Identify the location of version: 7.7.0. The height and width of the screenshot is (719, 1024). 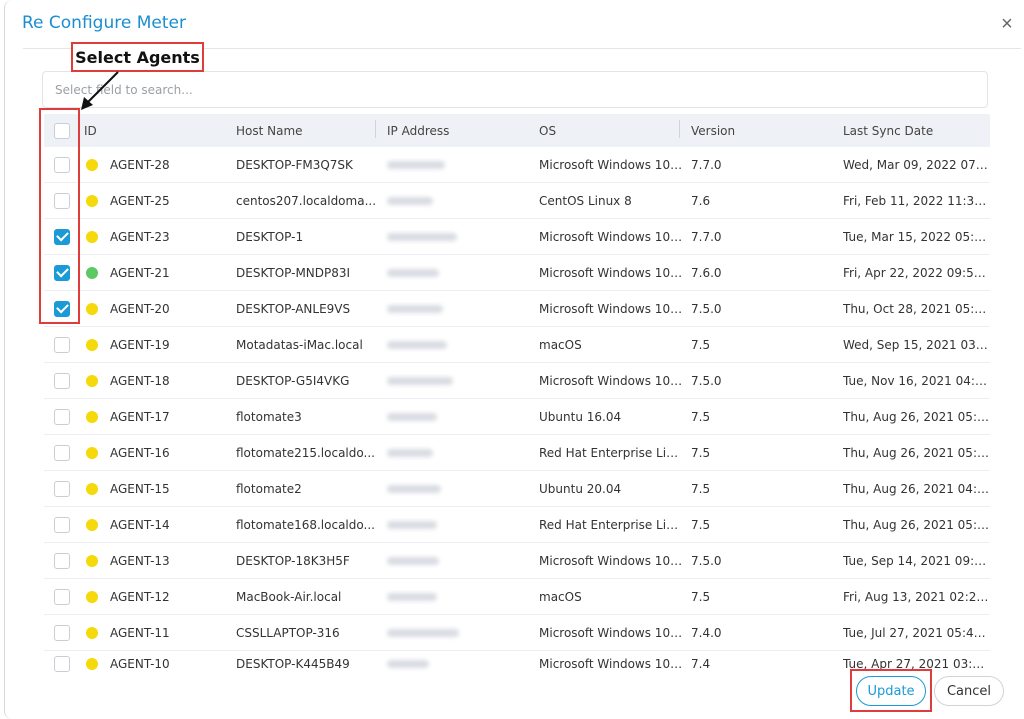
(706, 236).